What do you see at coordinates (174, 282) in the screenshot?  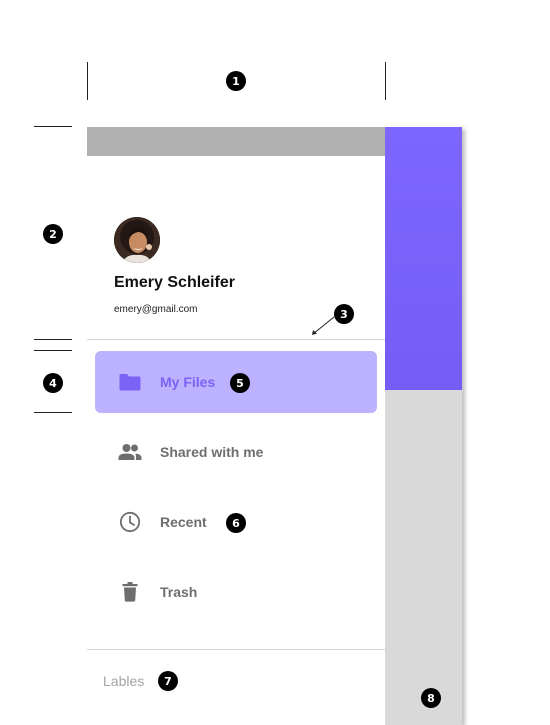 I see `user-name: Emery Schleifer` at bounding box center [174, 282].